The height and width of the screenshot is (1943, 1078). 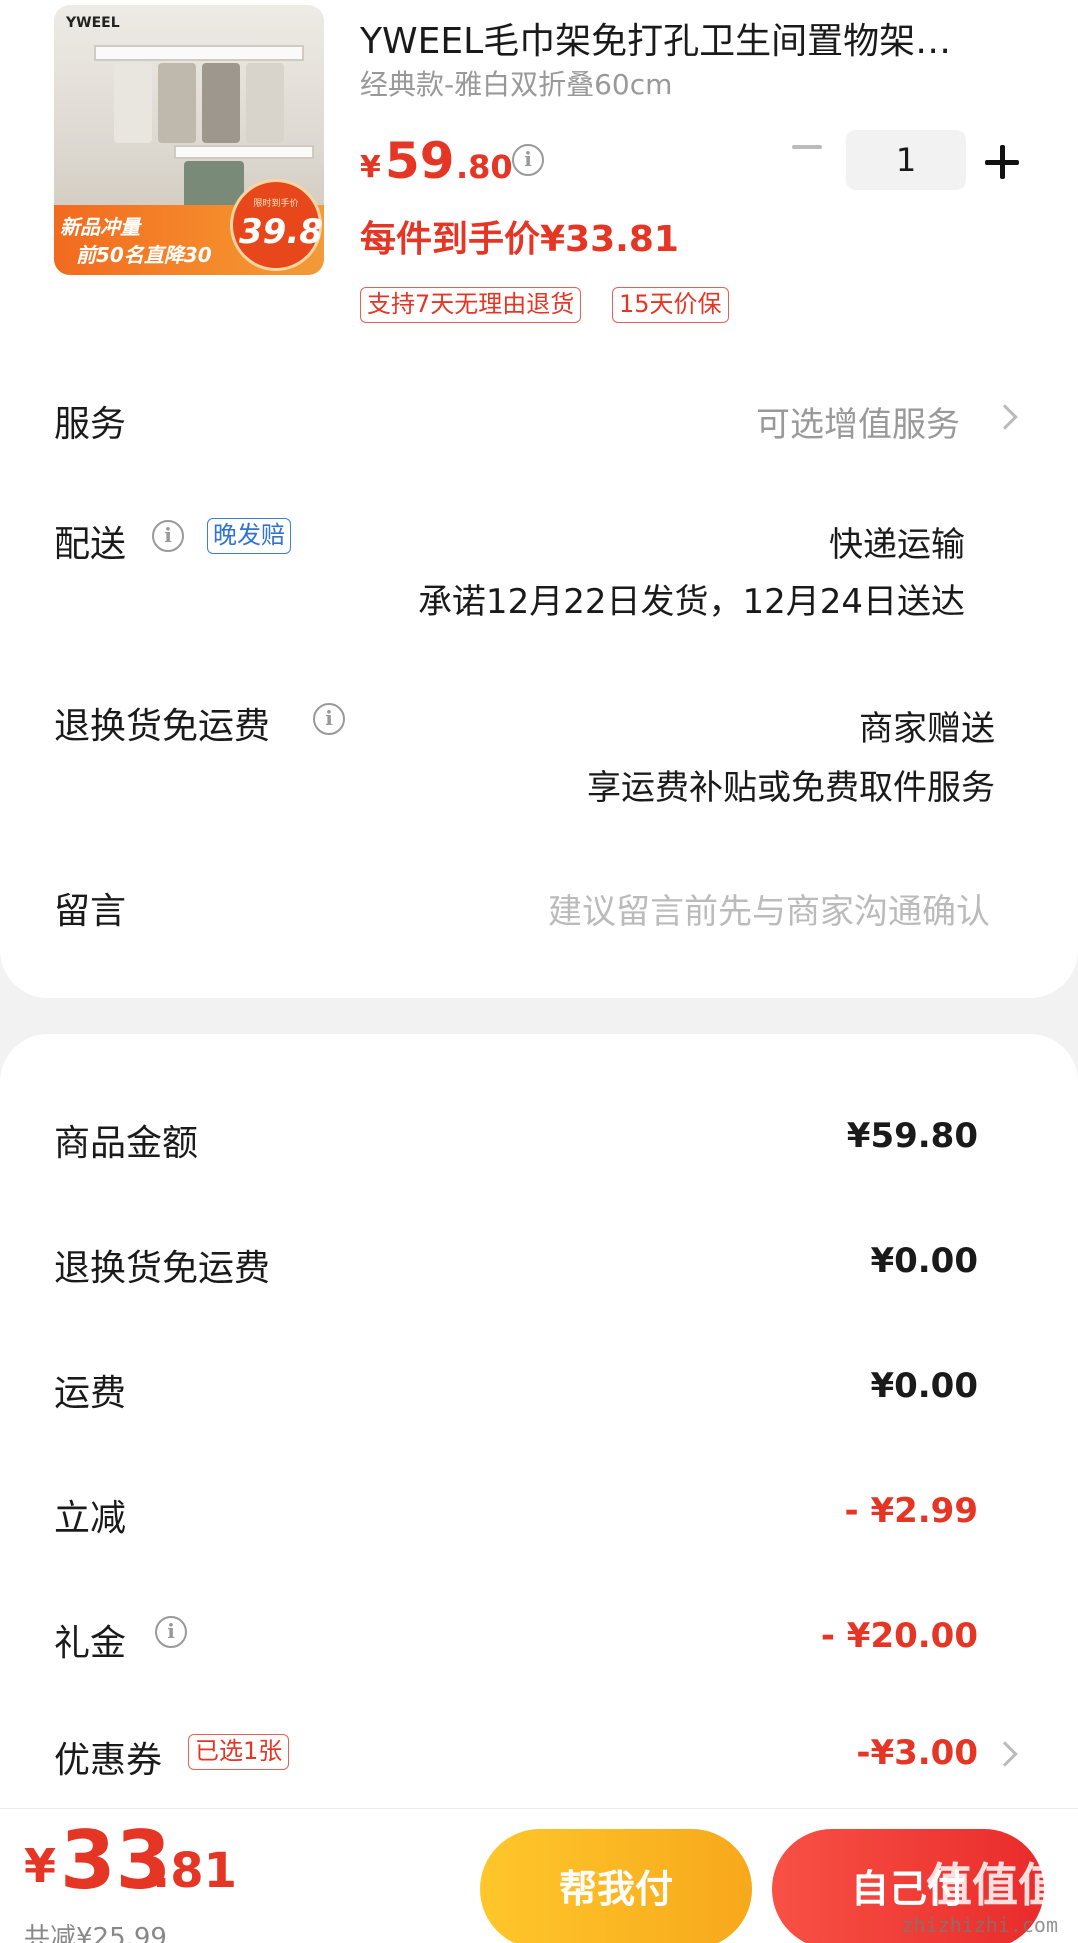 What do you see at coordinates (162, 726) in the screenshot?
I see `return-shipping-label: 退换货免运费` at bounding box center [162, 726].